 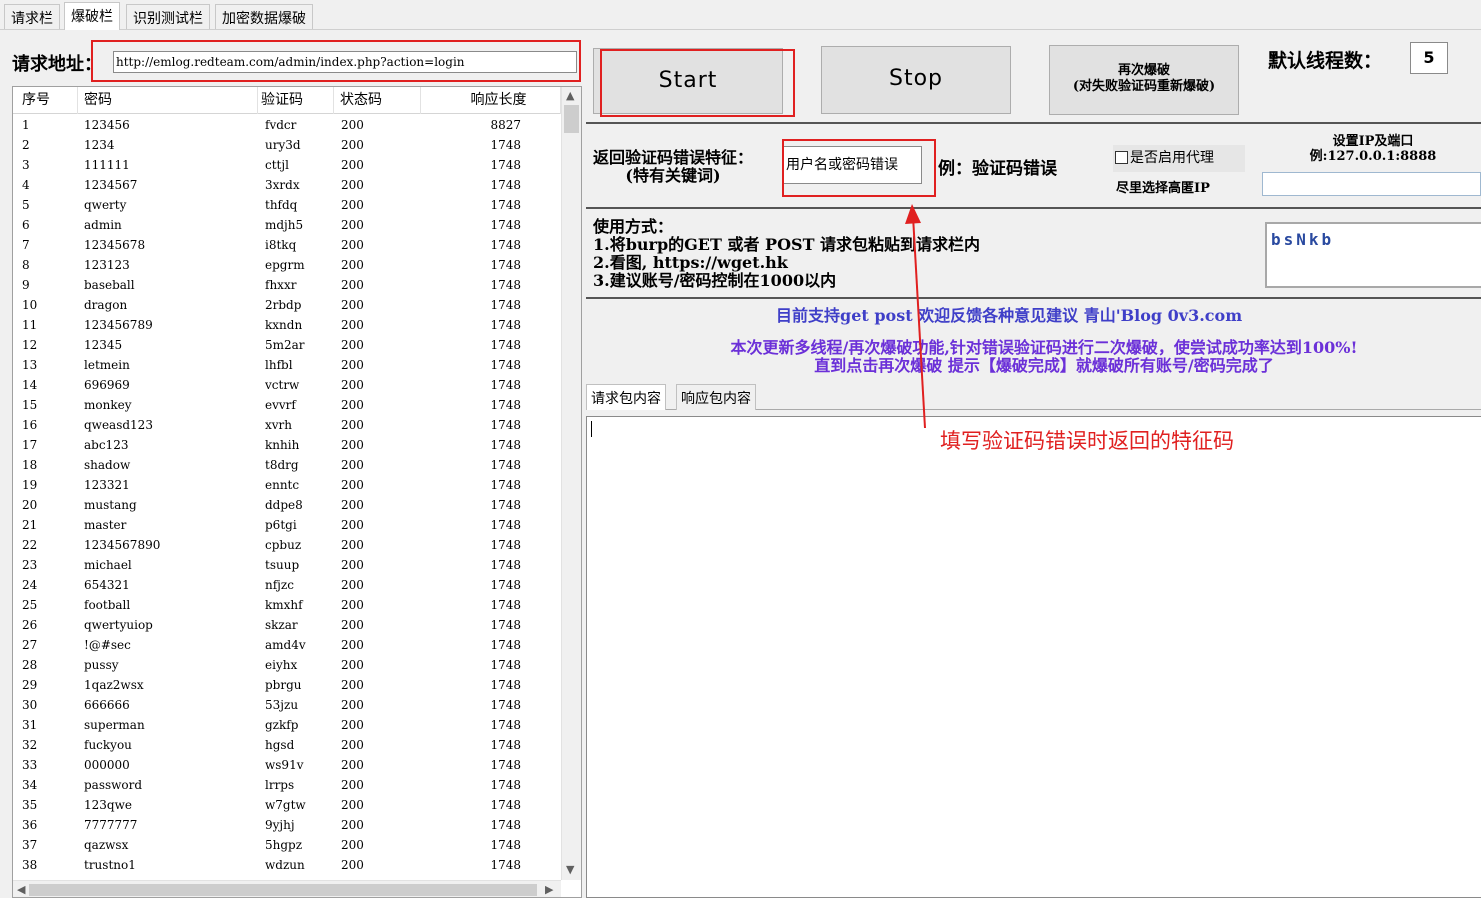 I want to click on table-row: 9 baseball fhxxr 200 1748, so click(x=287, y=285).